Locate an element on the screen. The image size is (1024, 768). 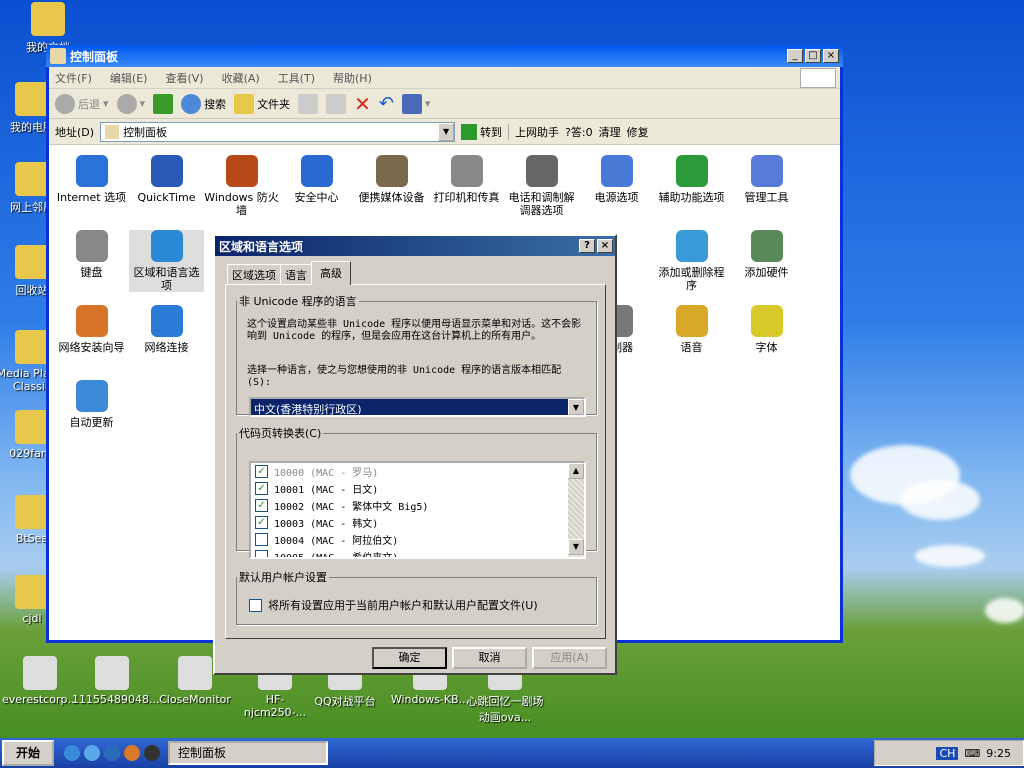
codepage-label: 10003 (MAC - 韩文) is located at coordinates (326, 524).